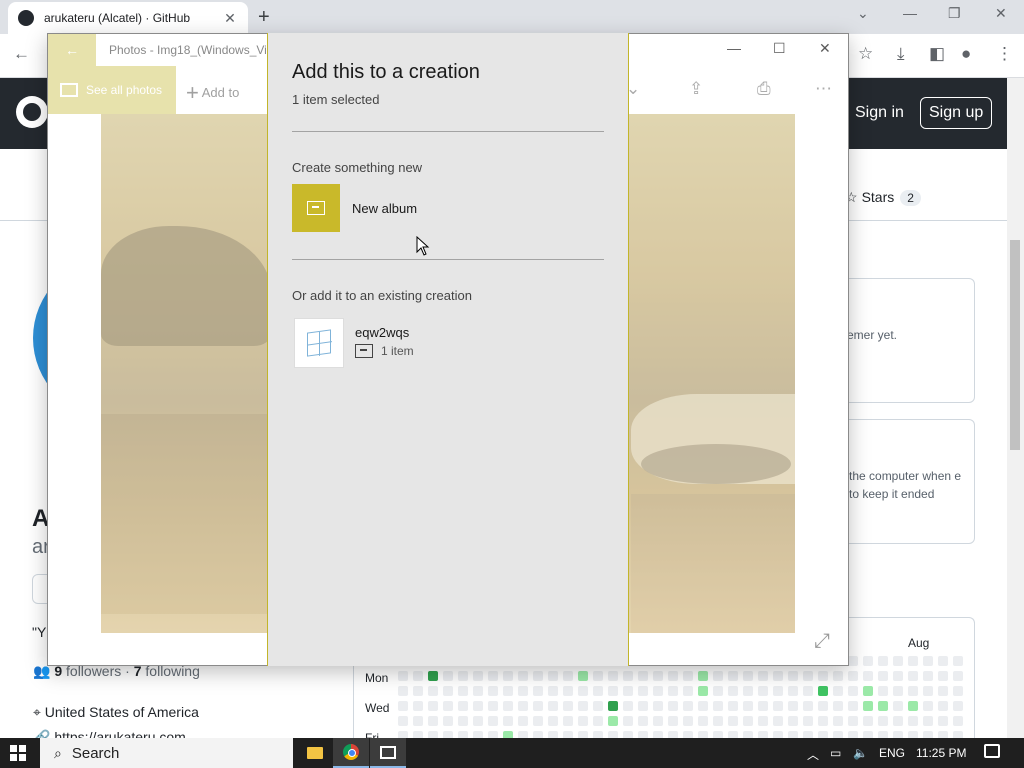 This screenshot has width=1024, height=768. What do you see at coordinates (58, 752) in the screenshot?
I see `search-icon: ⌕` at bounding box center [58, 752].